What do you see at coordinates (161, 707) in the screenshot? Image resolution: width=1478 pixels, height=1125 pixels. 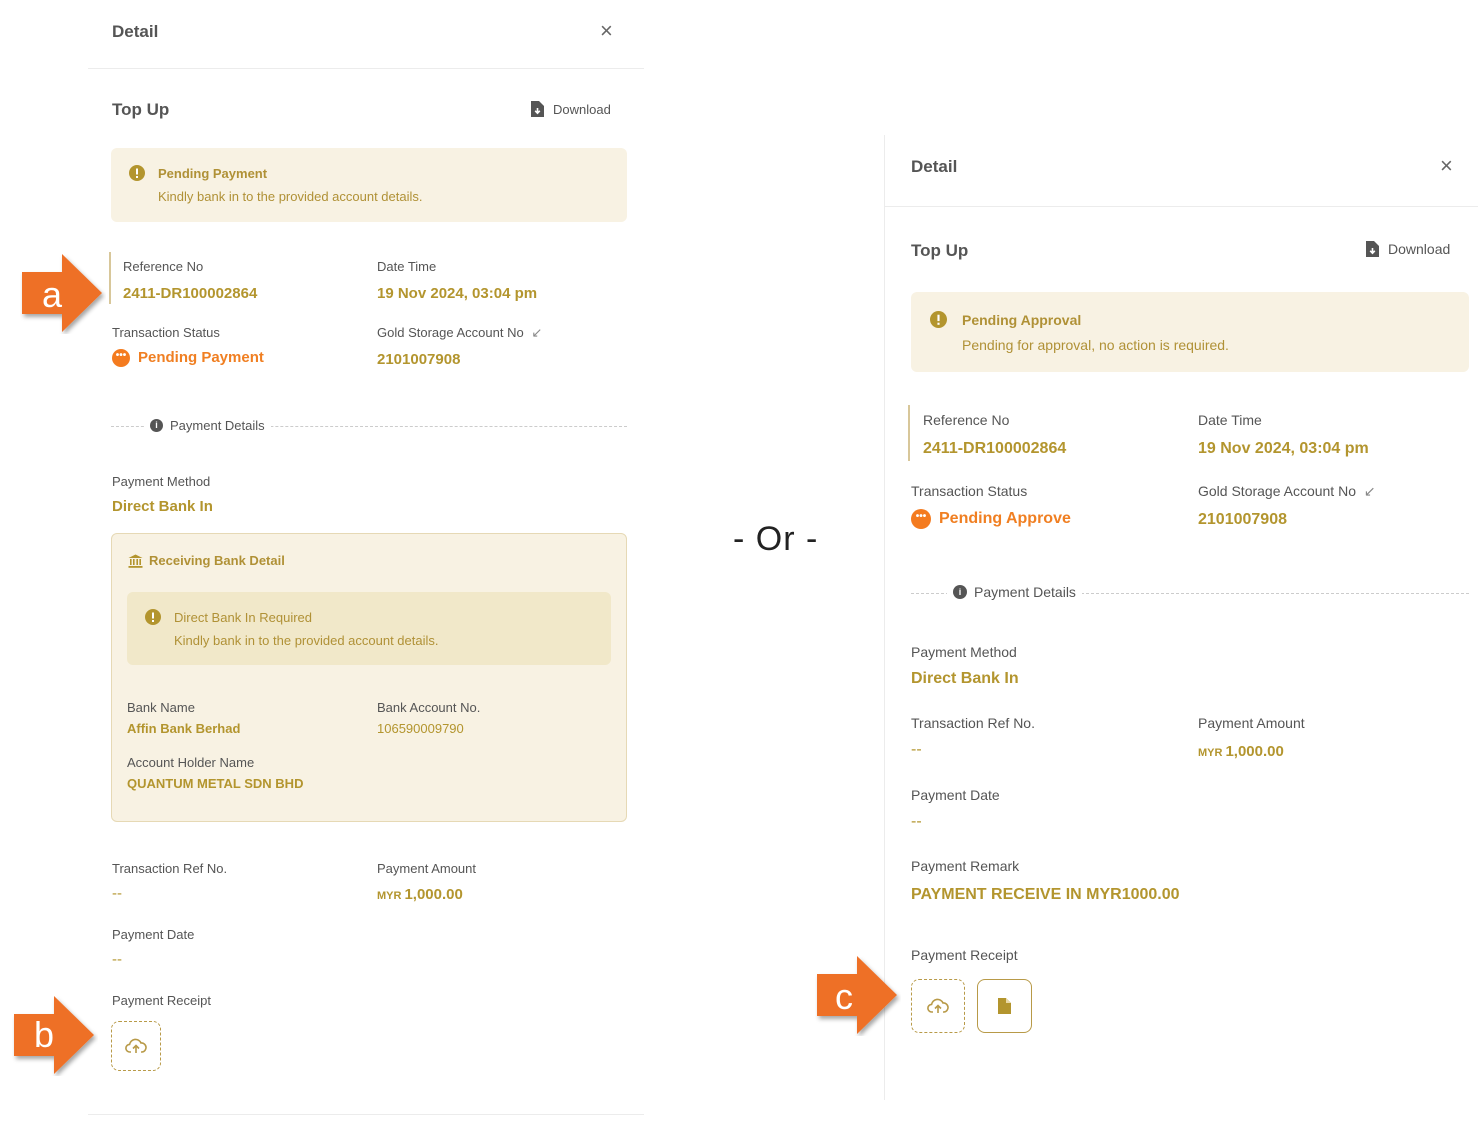 I see `bank-name-label: Bank Name` at bounding box center [161, 707].